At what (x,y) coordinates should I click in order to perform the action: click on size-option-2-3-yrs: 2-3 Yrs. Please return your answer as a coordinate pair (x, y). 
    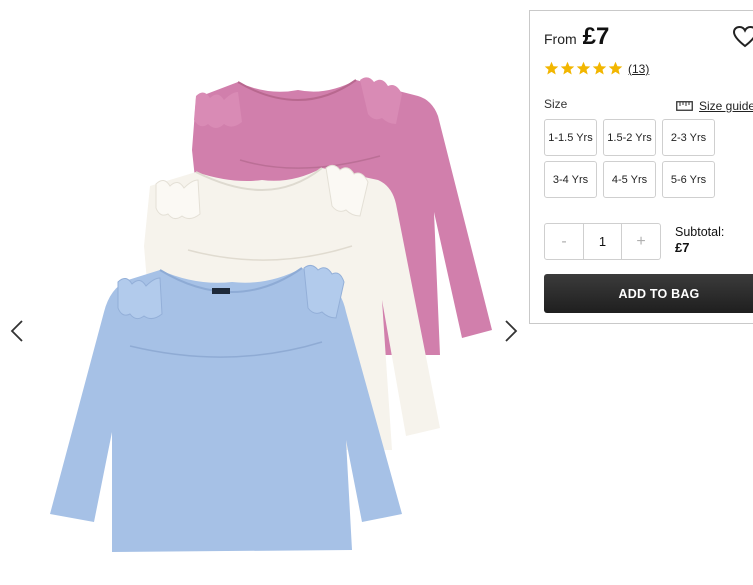
    Looking at the image, I should click on (688, 137).